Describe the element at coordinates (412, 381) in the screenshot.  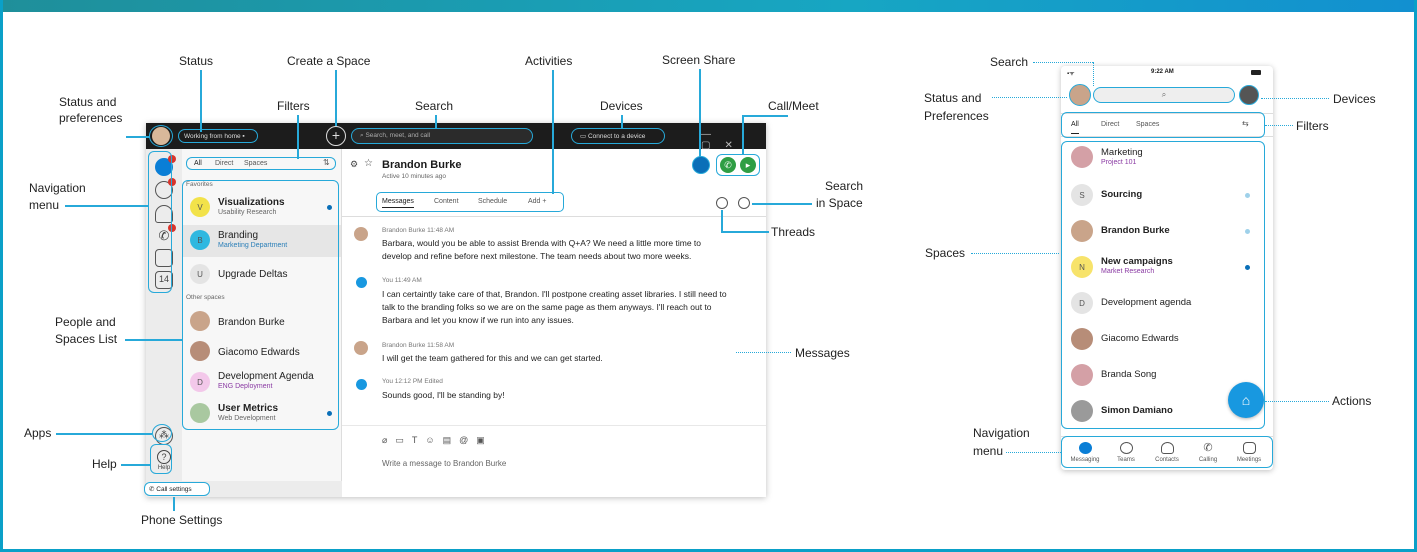
I see `message-meta: You 12:12 PM Edited` at that location.